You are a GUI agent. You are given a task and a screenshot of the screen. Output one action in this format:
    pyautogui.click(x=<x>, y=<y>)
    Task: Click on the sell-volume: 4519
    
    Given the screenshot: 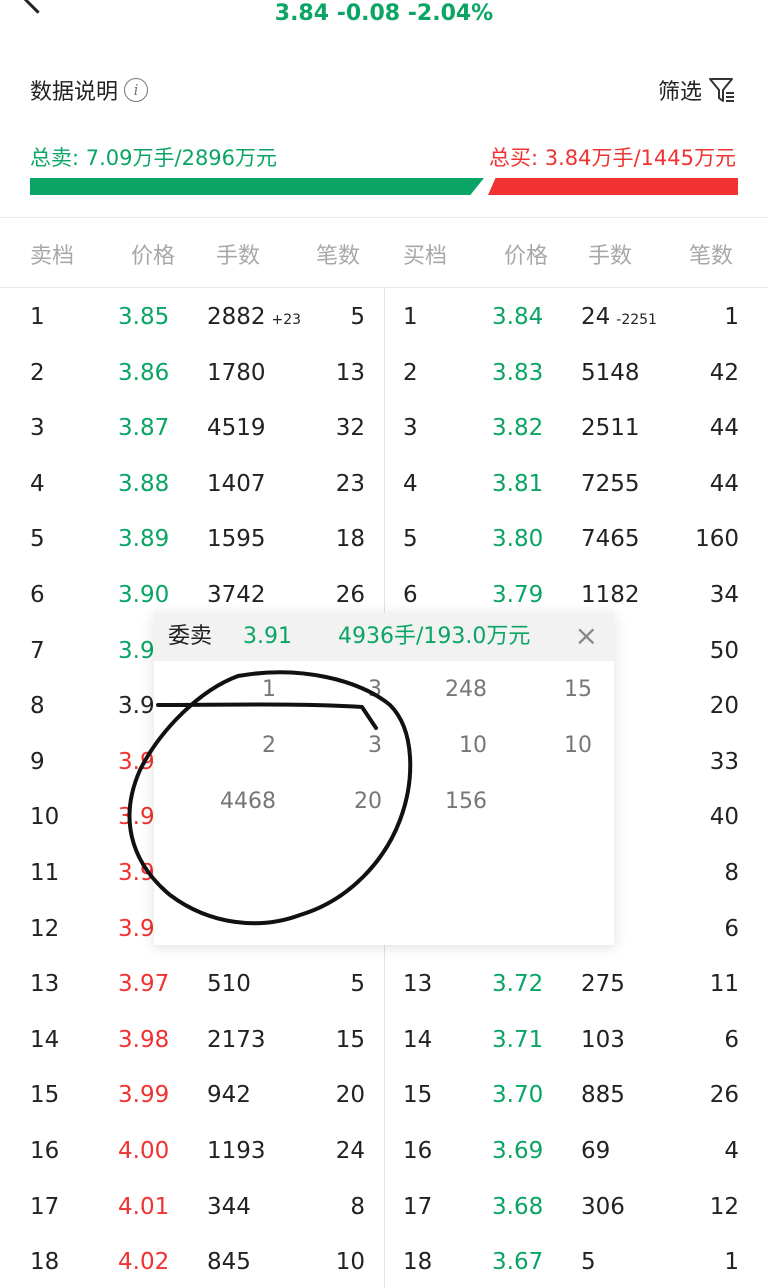 What is the action you would take?
    pyautogui.click(x=236, y=428)
    